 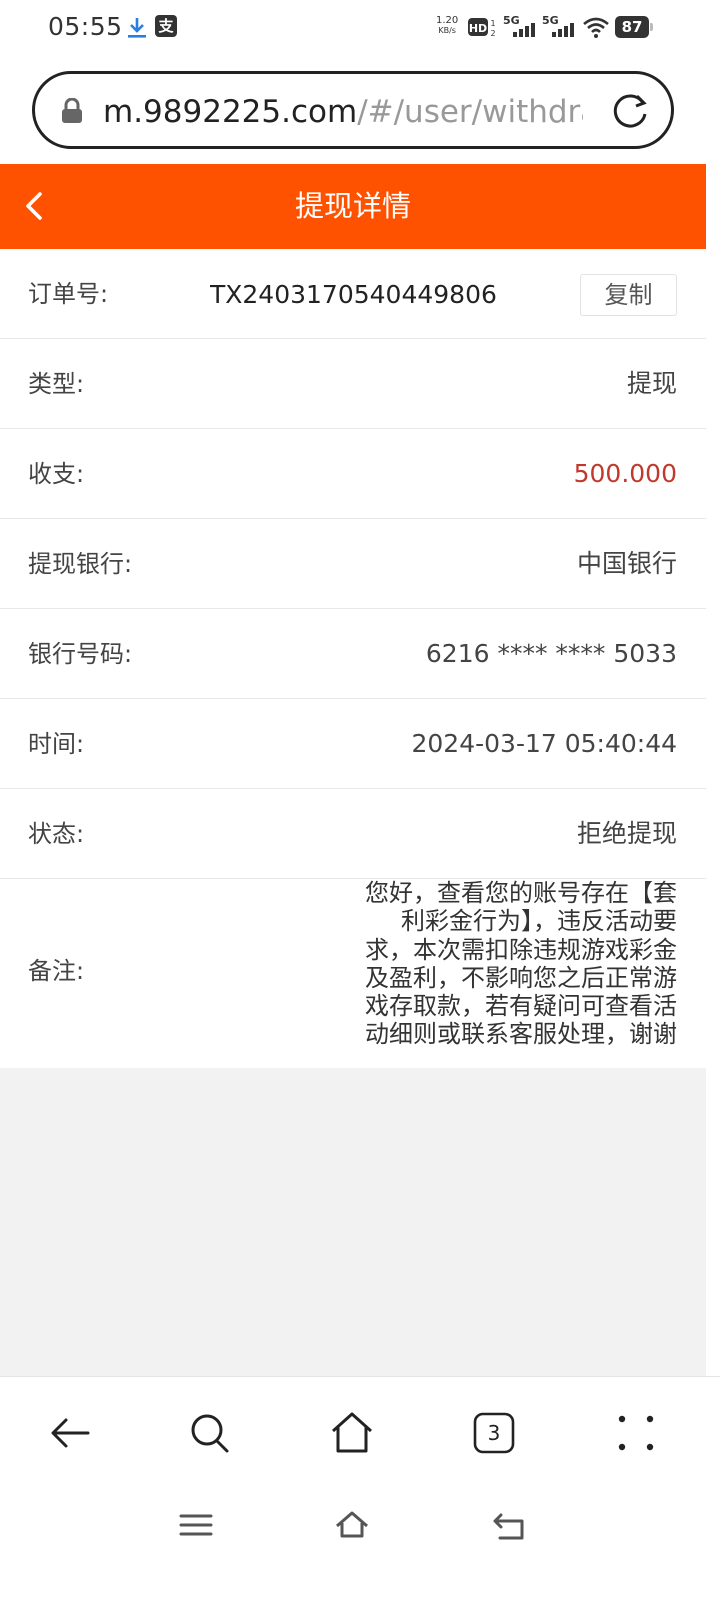 I want to click on order-number: TX2403170540449806, so click(x=353, y=294).